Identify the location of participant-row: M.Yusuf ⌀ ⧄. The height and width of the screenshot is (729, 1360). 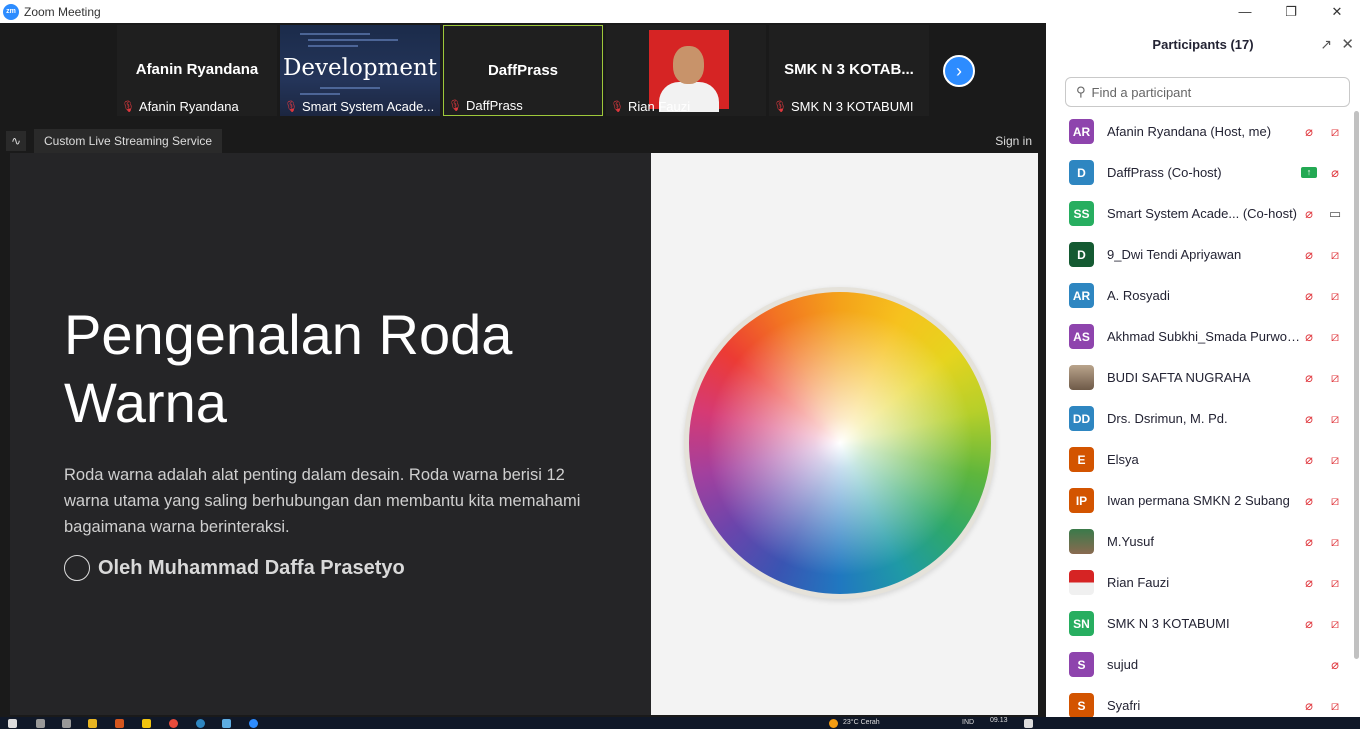
(1199, 541).